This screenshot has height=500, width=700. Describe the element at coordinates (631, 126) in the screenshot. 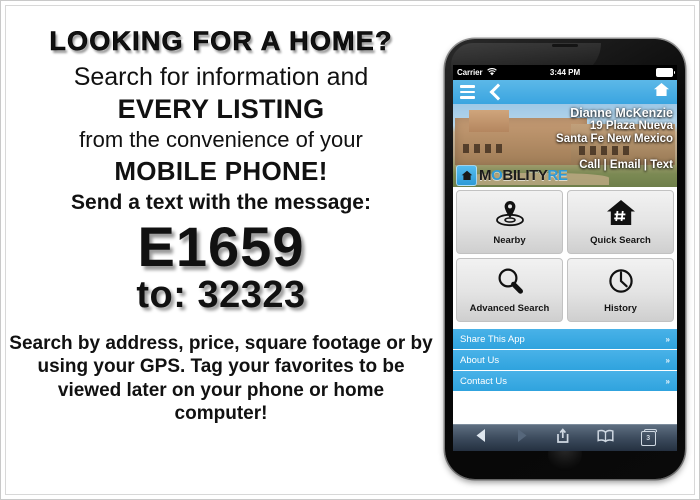

I see `agent-address-line1: 19 Plaza Nueva` at that location.